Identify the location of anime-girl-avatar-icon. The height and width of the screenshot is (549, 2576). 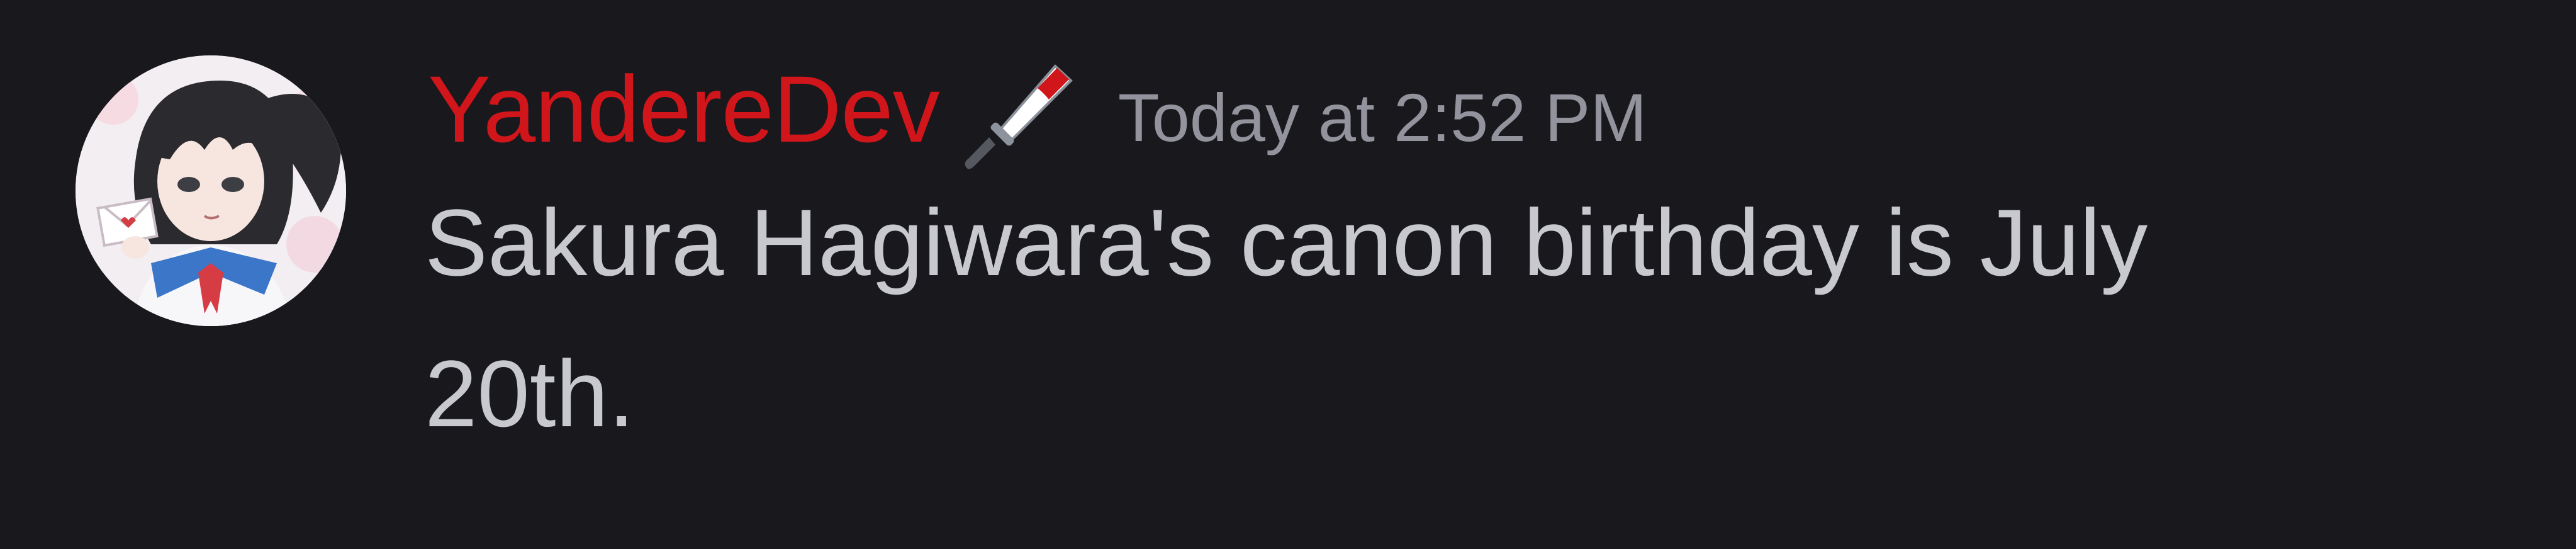
(211, 190).